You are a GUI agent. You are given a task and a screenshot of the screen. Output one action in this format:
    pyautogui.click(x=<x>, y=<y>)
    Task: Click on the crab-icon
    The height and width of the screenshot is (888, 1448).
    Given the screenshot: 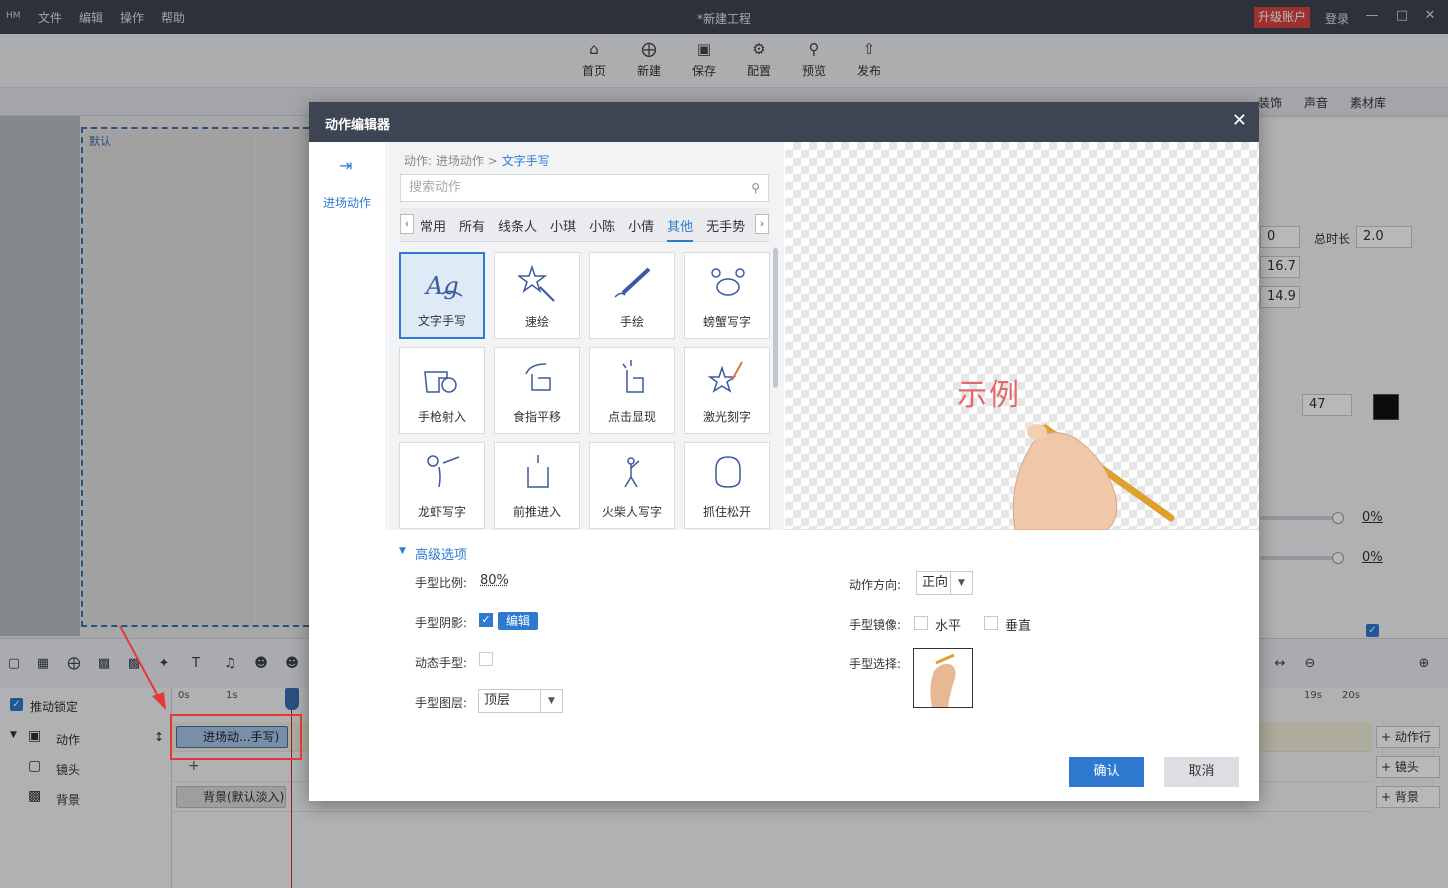 What is the action you would take?
    pyautogui.click(x=728, y=282)
    